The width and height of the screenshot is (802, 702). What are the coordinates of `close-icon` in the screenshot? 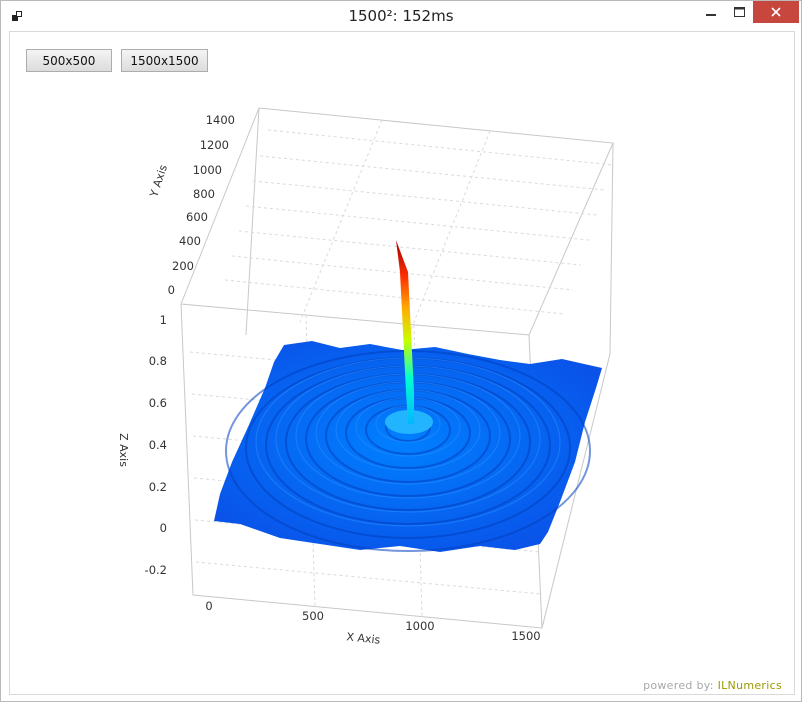 It's located at (776, 12).